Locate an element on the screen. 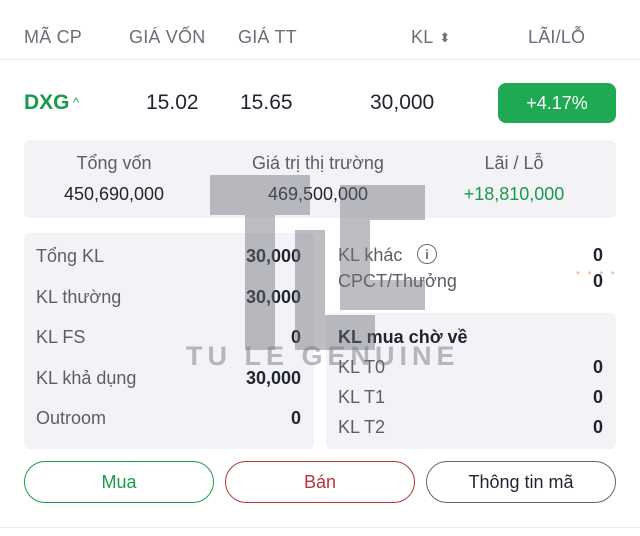 This screenshot has height=536, width=640. sell-button: Bán is located at coordinates (320, 482).